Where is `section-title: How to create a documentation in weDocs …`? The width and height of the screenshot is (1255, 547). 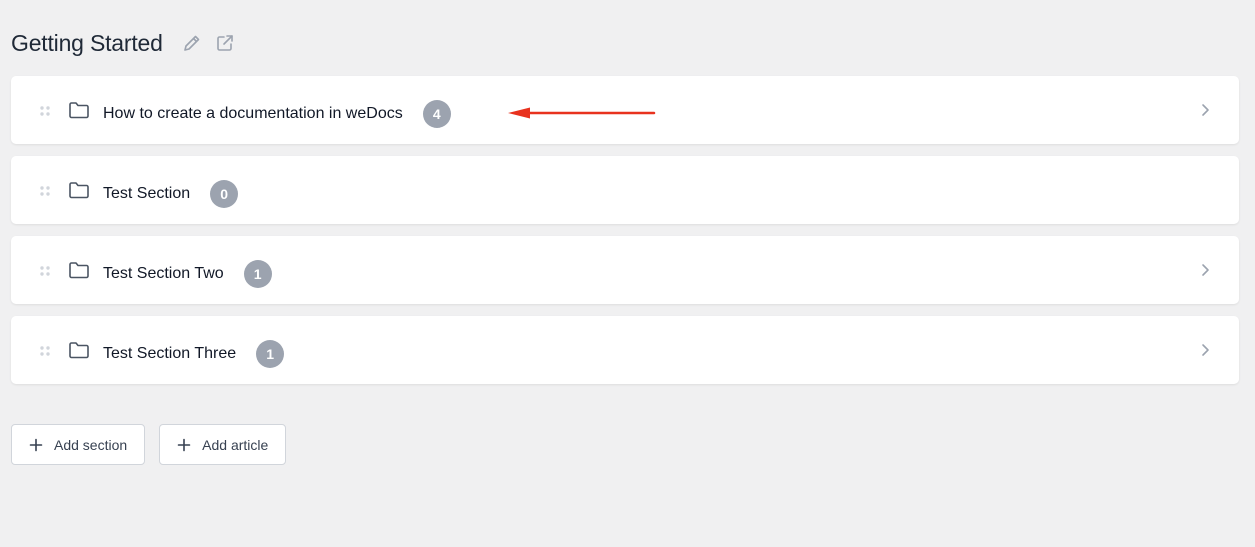 section-title: How to create a documentation in weDocs … is located at coordinates (277, 114).